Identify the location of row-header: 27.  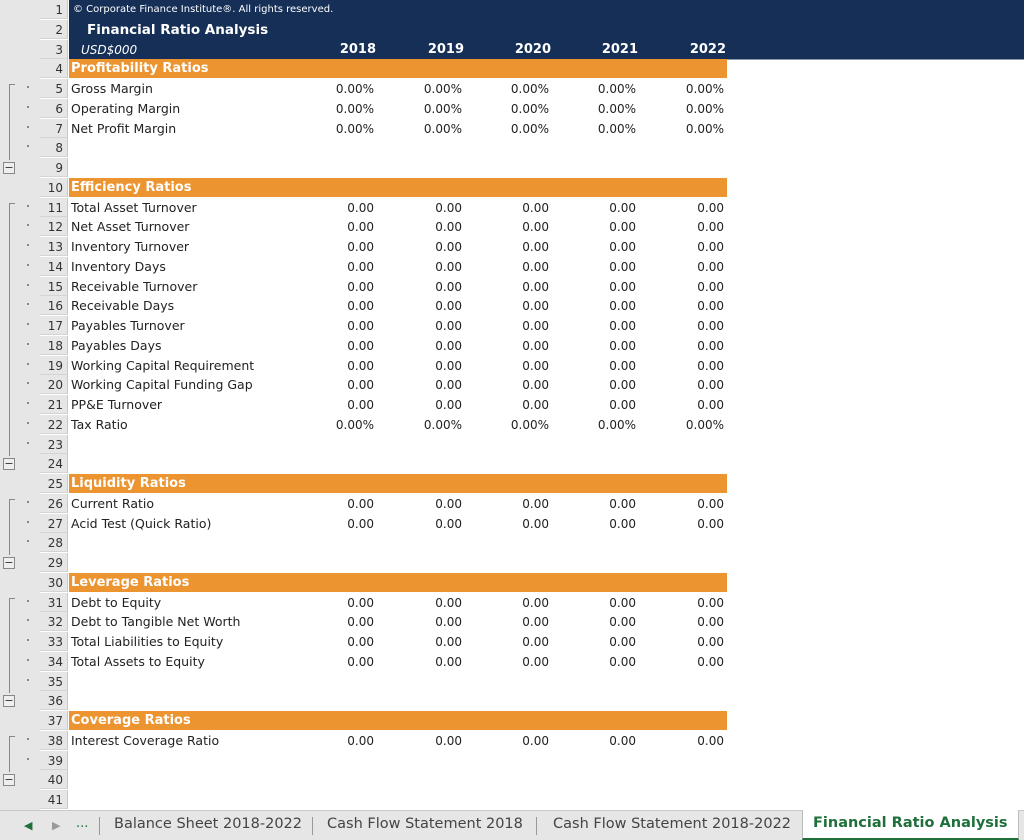
(54, 523).